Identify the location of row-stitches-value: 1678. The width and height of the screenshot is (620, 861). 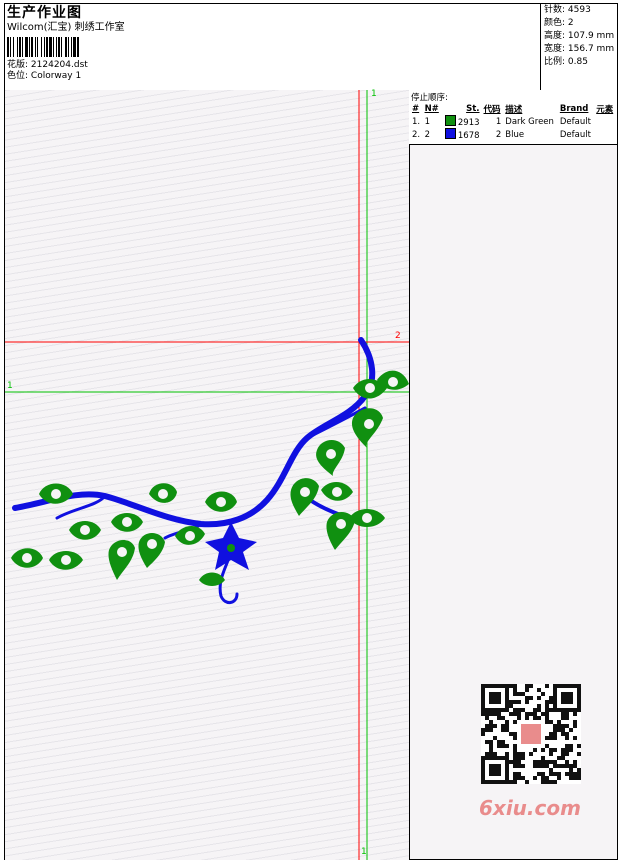
(468, 136).